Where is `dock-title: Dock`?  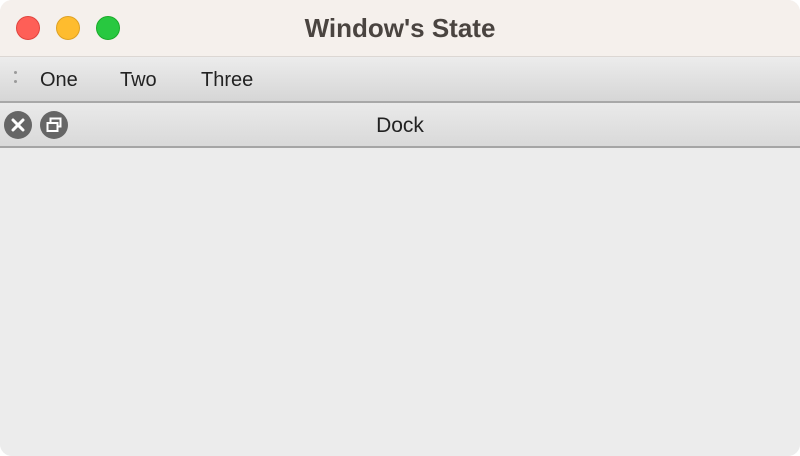
dock-title: Dock is located at coordinates (400, 125).